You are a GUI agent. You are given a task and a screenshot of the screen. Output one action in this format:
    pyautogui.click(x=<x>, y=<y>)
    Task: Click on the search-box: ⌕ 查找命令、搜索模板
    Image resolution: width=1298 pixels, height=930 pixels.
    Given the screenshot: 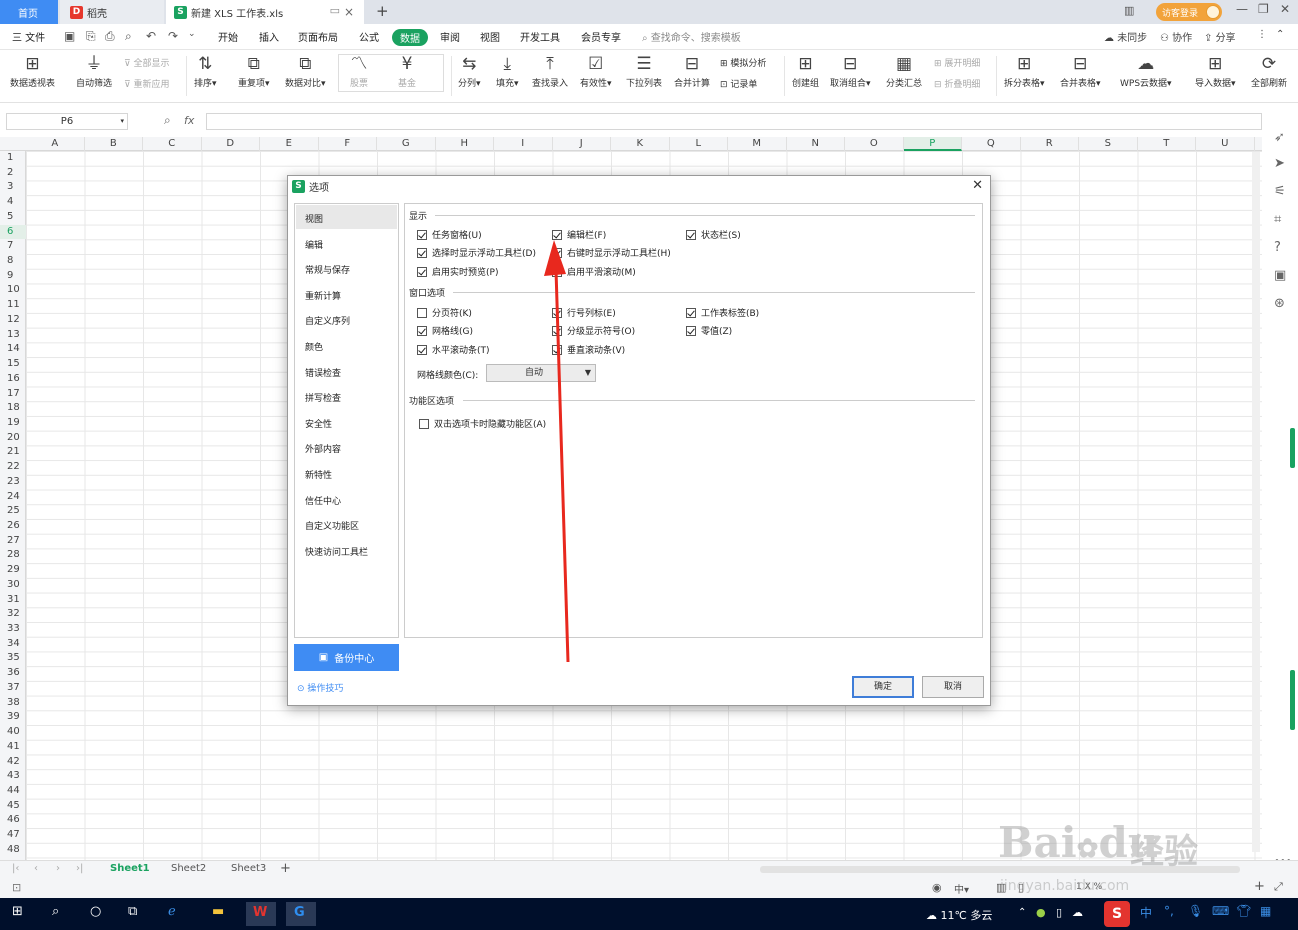 What is the action you would take?
    pyautogui.click(x=691, y=36)
    